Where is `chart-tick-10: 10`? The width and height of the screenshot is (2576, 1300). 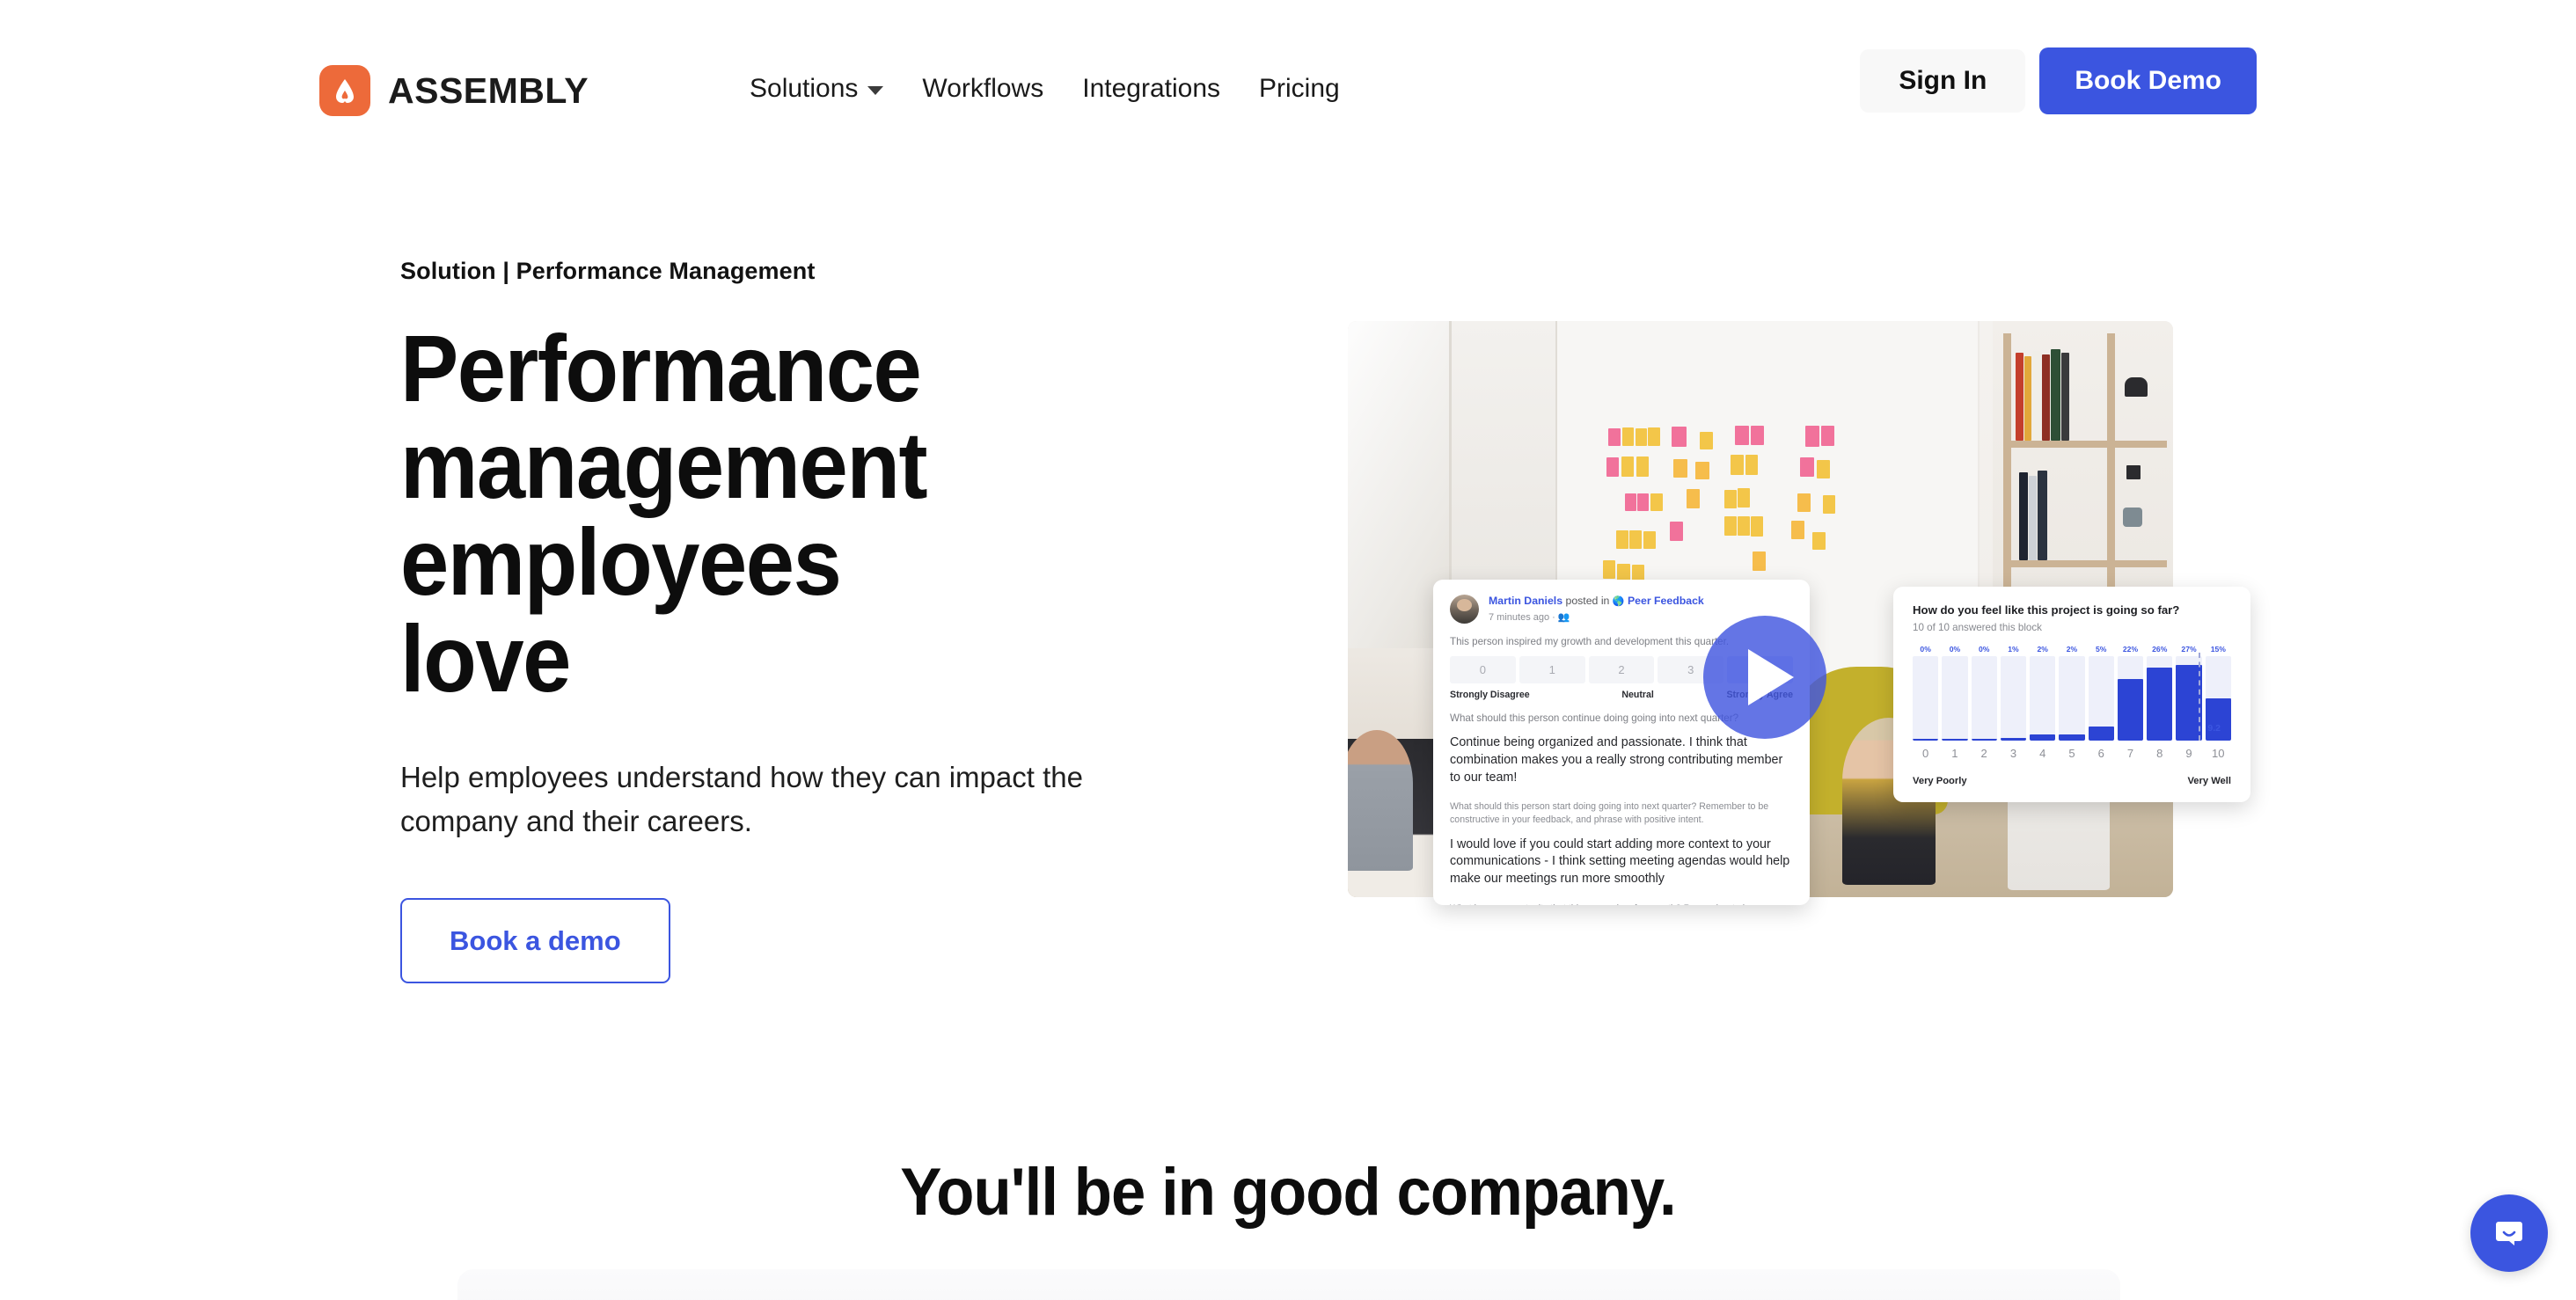
chart-tick-10: 10 is located at coordinates (2218, 753).